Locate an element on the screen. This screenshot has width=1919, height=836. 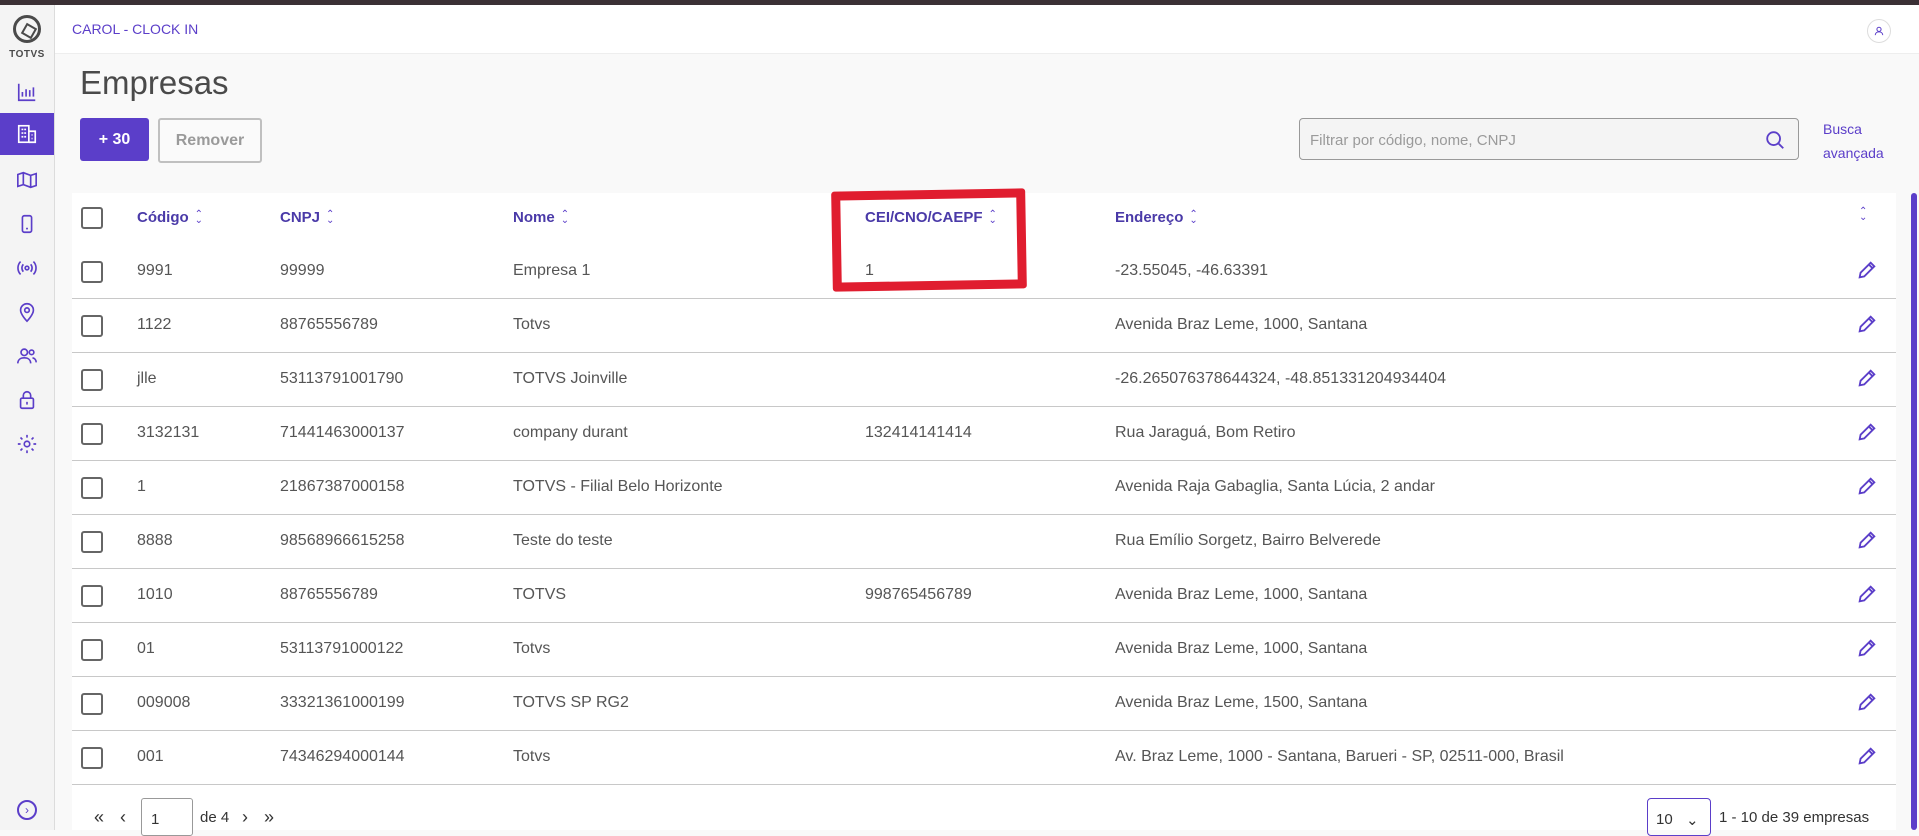
sidebar-item-mapa is located at coordinates (27, 180).